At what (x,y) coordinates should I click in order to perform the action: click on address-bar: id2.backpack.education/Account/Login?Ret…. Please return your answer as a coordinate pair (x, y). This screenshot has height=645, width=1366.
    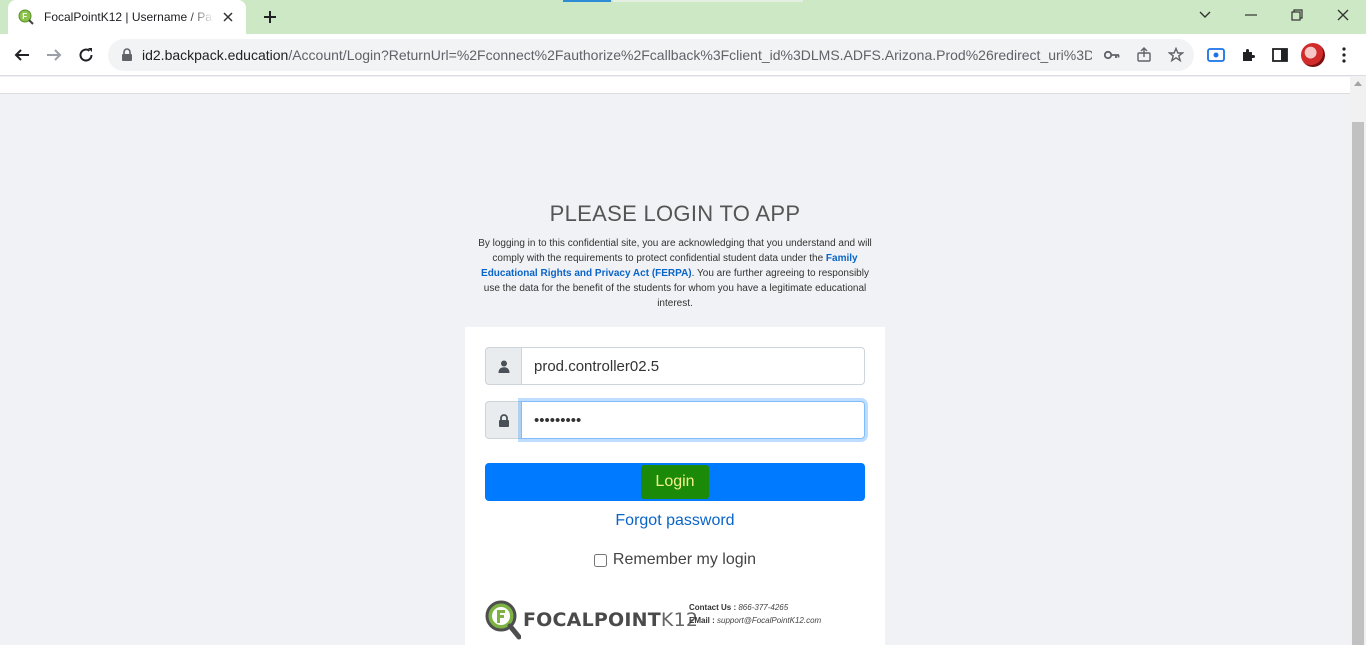
    Looking at the image, I should click on (651, 55).